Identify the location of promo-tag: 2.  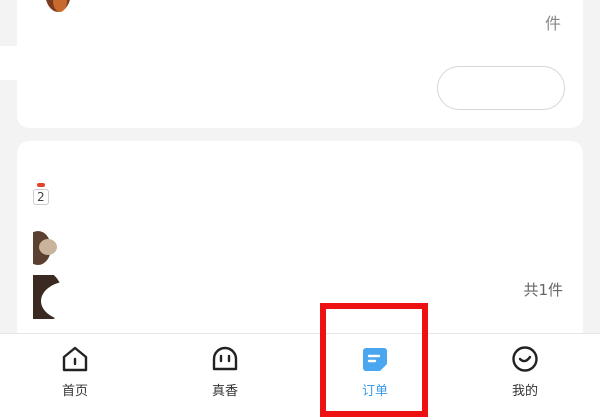
(41, 194).